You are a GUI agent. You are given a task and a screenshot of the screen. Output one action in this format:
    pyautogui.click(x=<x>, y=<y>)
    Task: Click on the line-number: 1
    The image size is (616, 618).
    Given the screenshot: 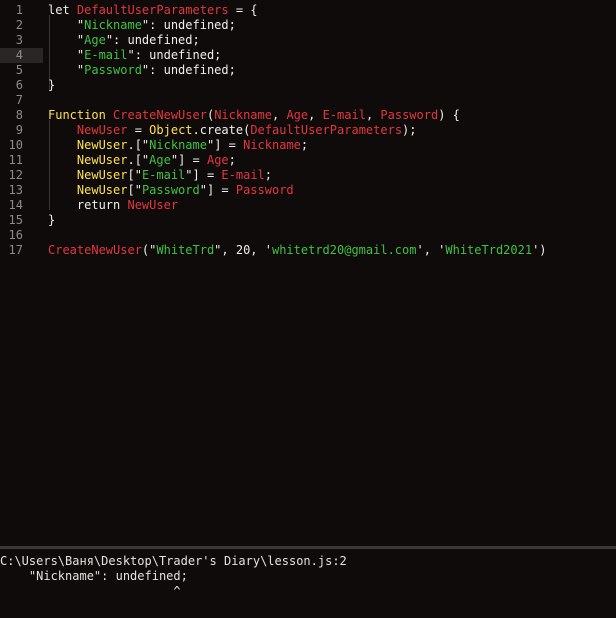 What is the action you would take?
    pyautogui.click(x=19, y=10)
    